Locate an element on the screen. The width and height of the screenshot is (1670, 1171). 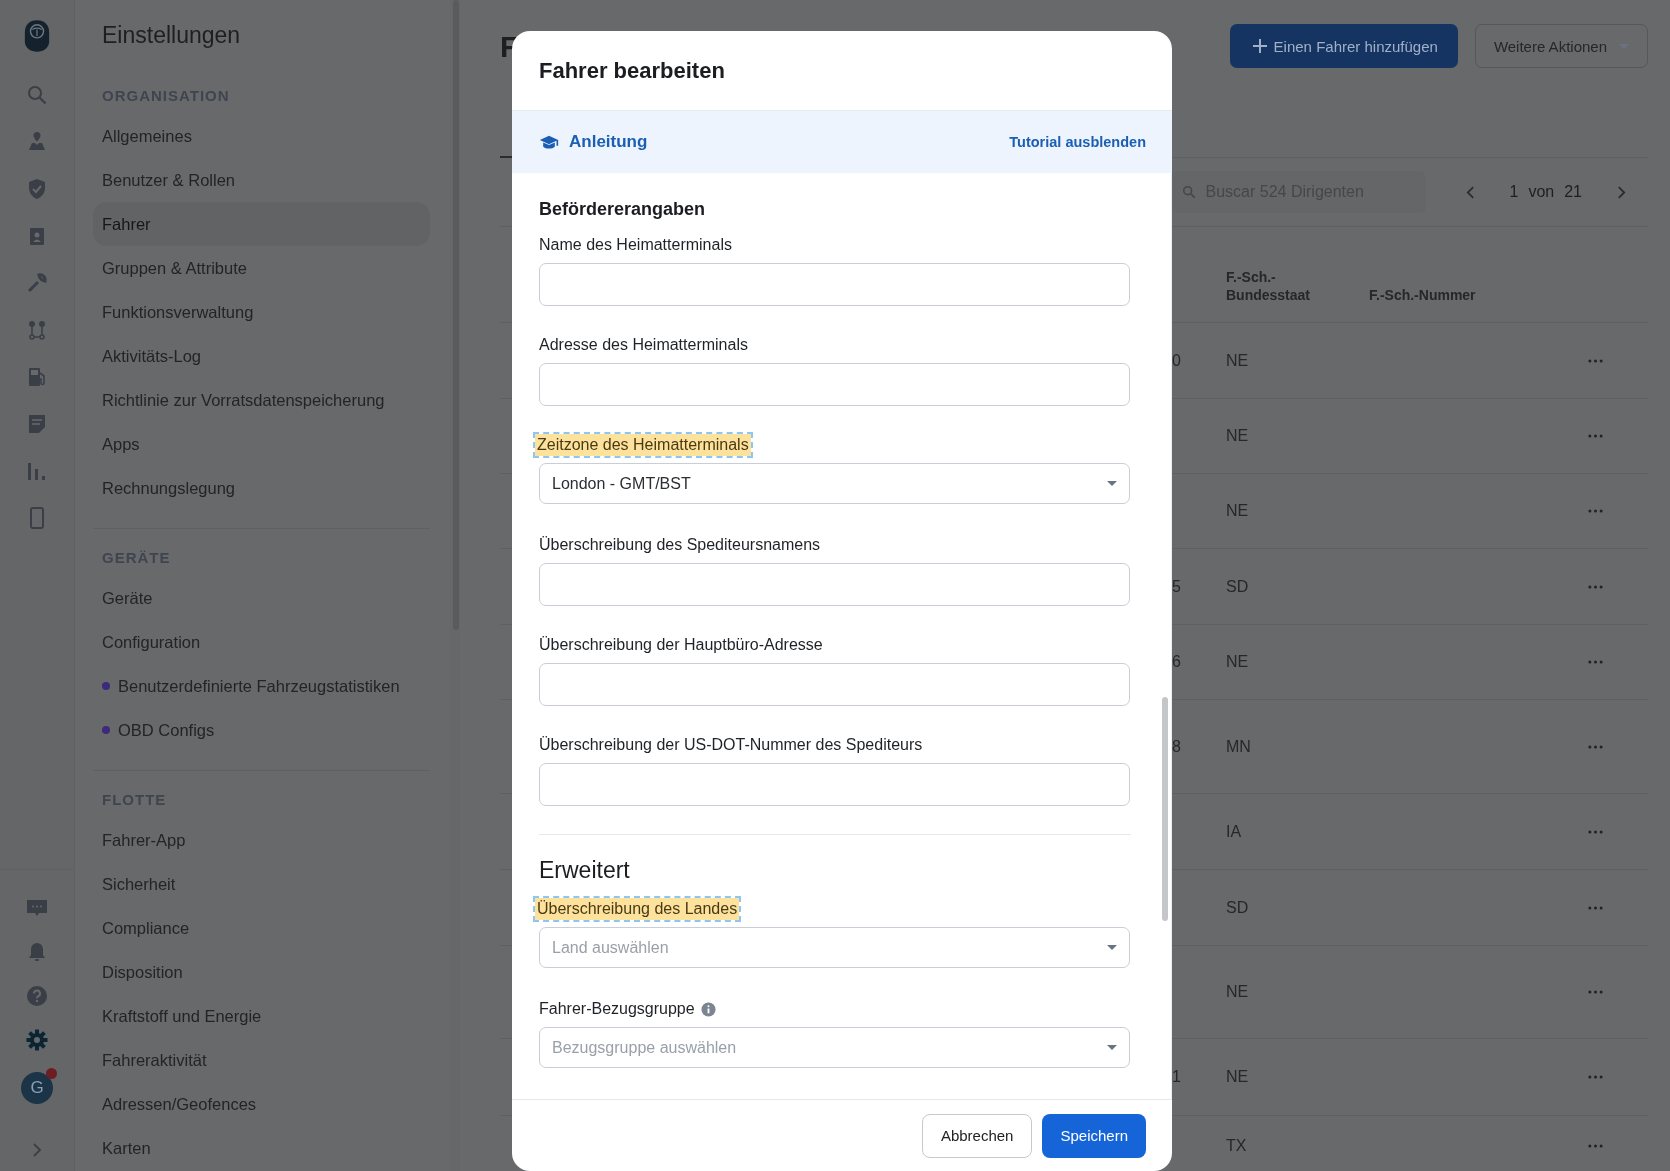
section-title: Befördererangaben is located at coordinates (623, 209).